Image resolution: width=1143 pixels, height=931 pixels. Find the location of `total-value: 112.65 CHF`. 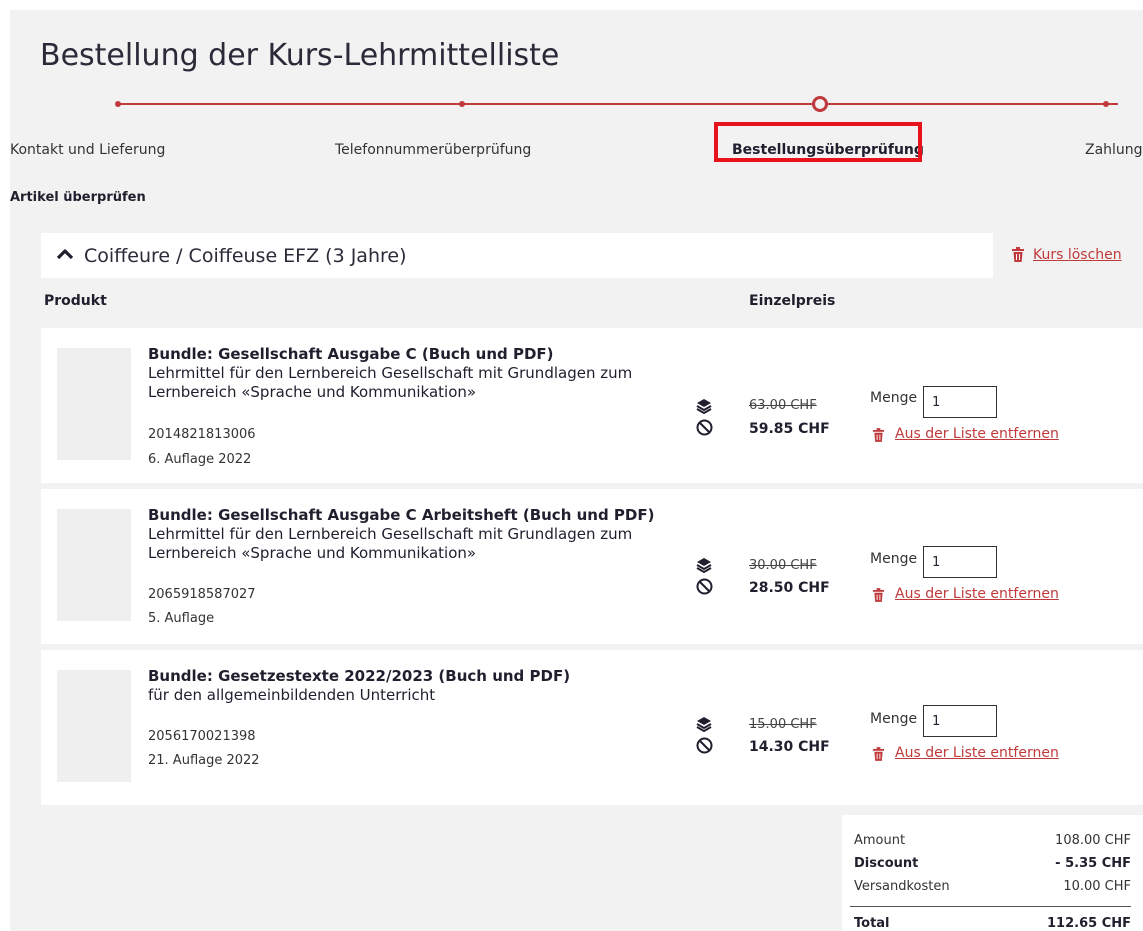

total-value: 112.65 CHF is located at coordinates (1089, 923).